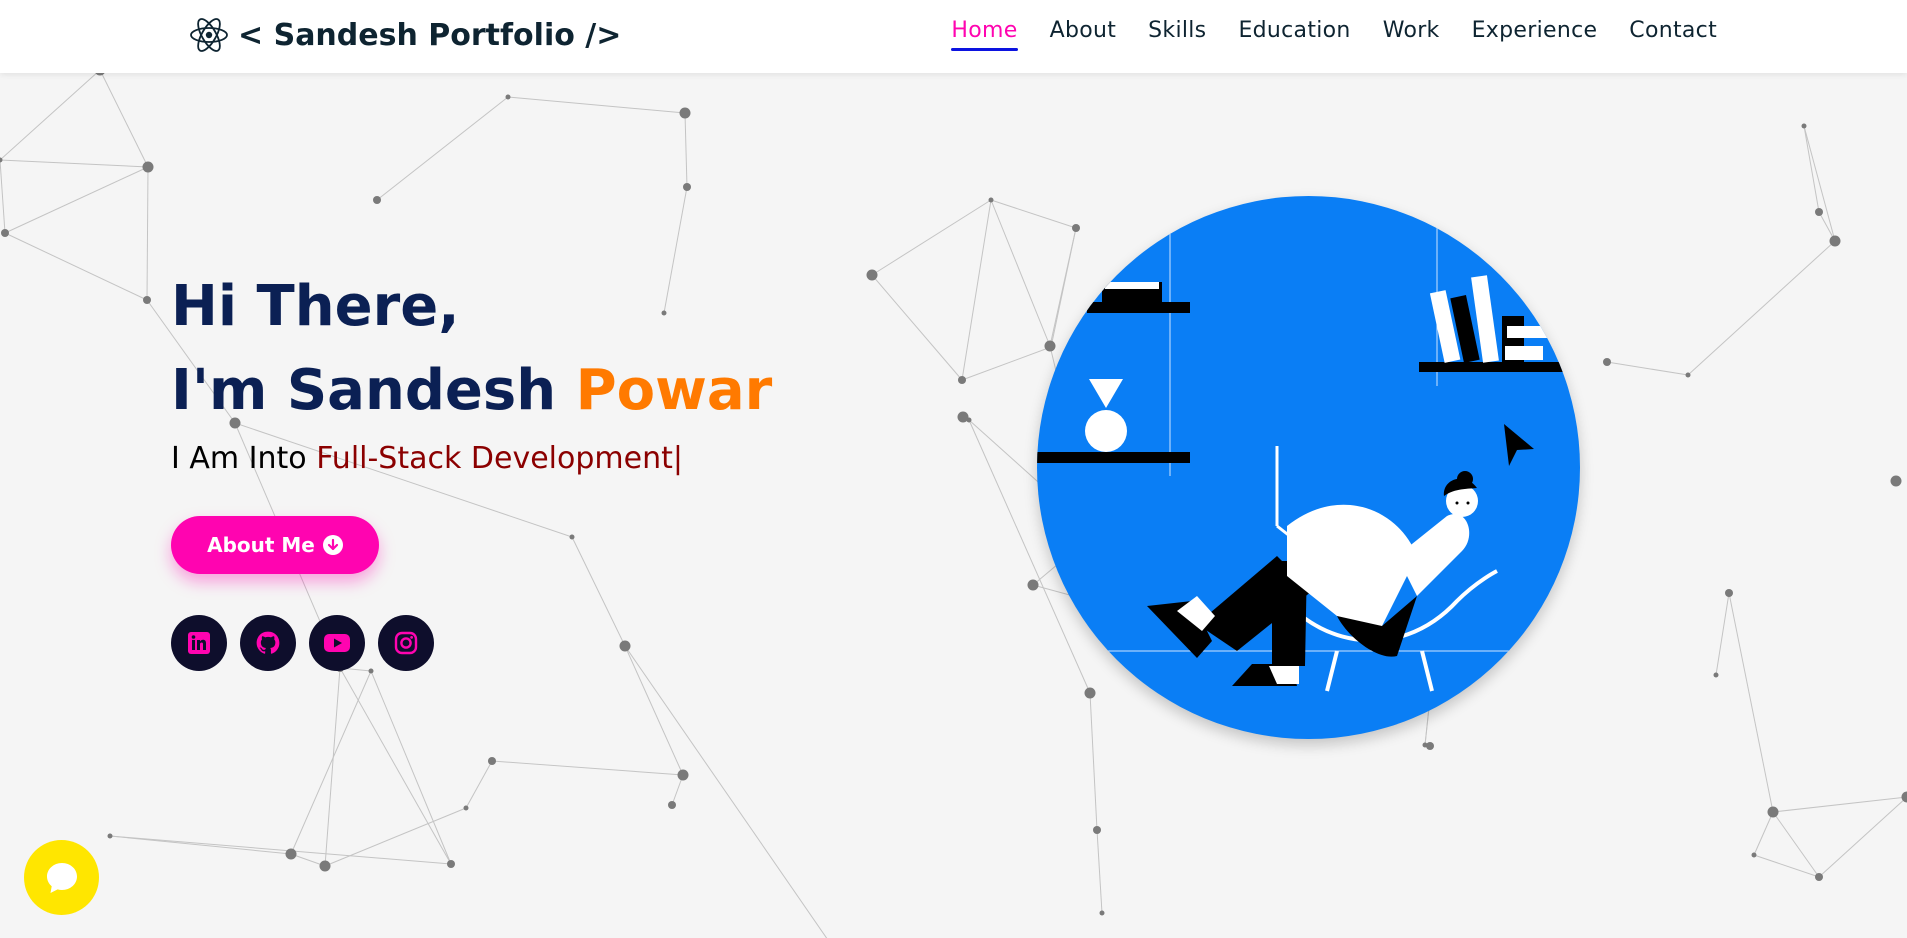 This screenshot has height=938, width=1907. I want to click on instagram-icon, so click(406, 643).